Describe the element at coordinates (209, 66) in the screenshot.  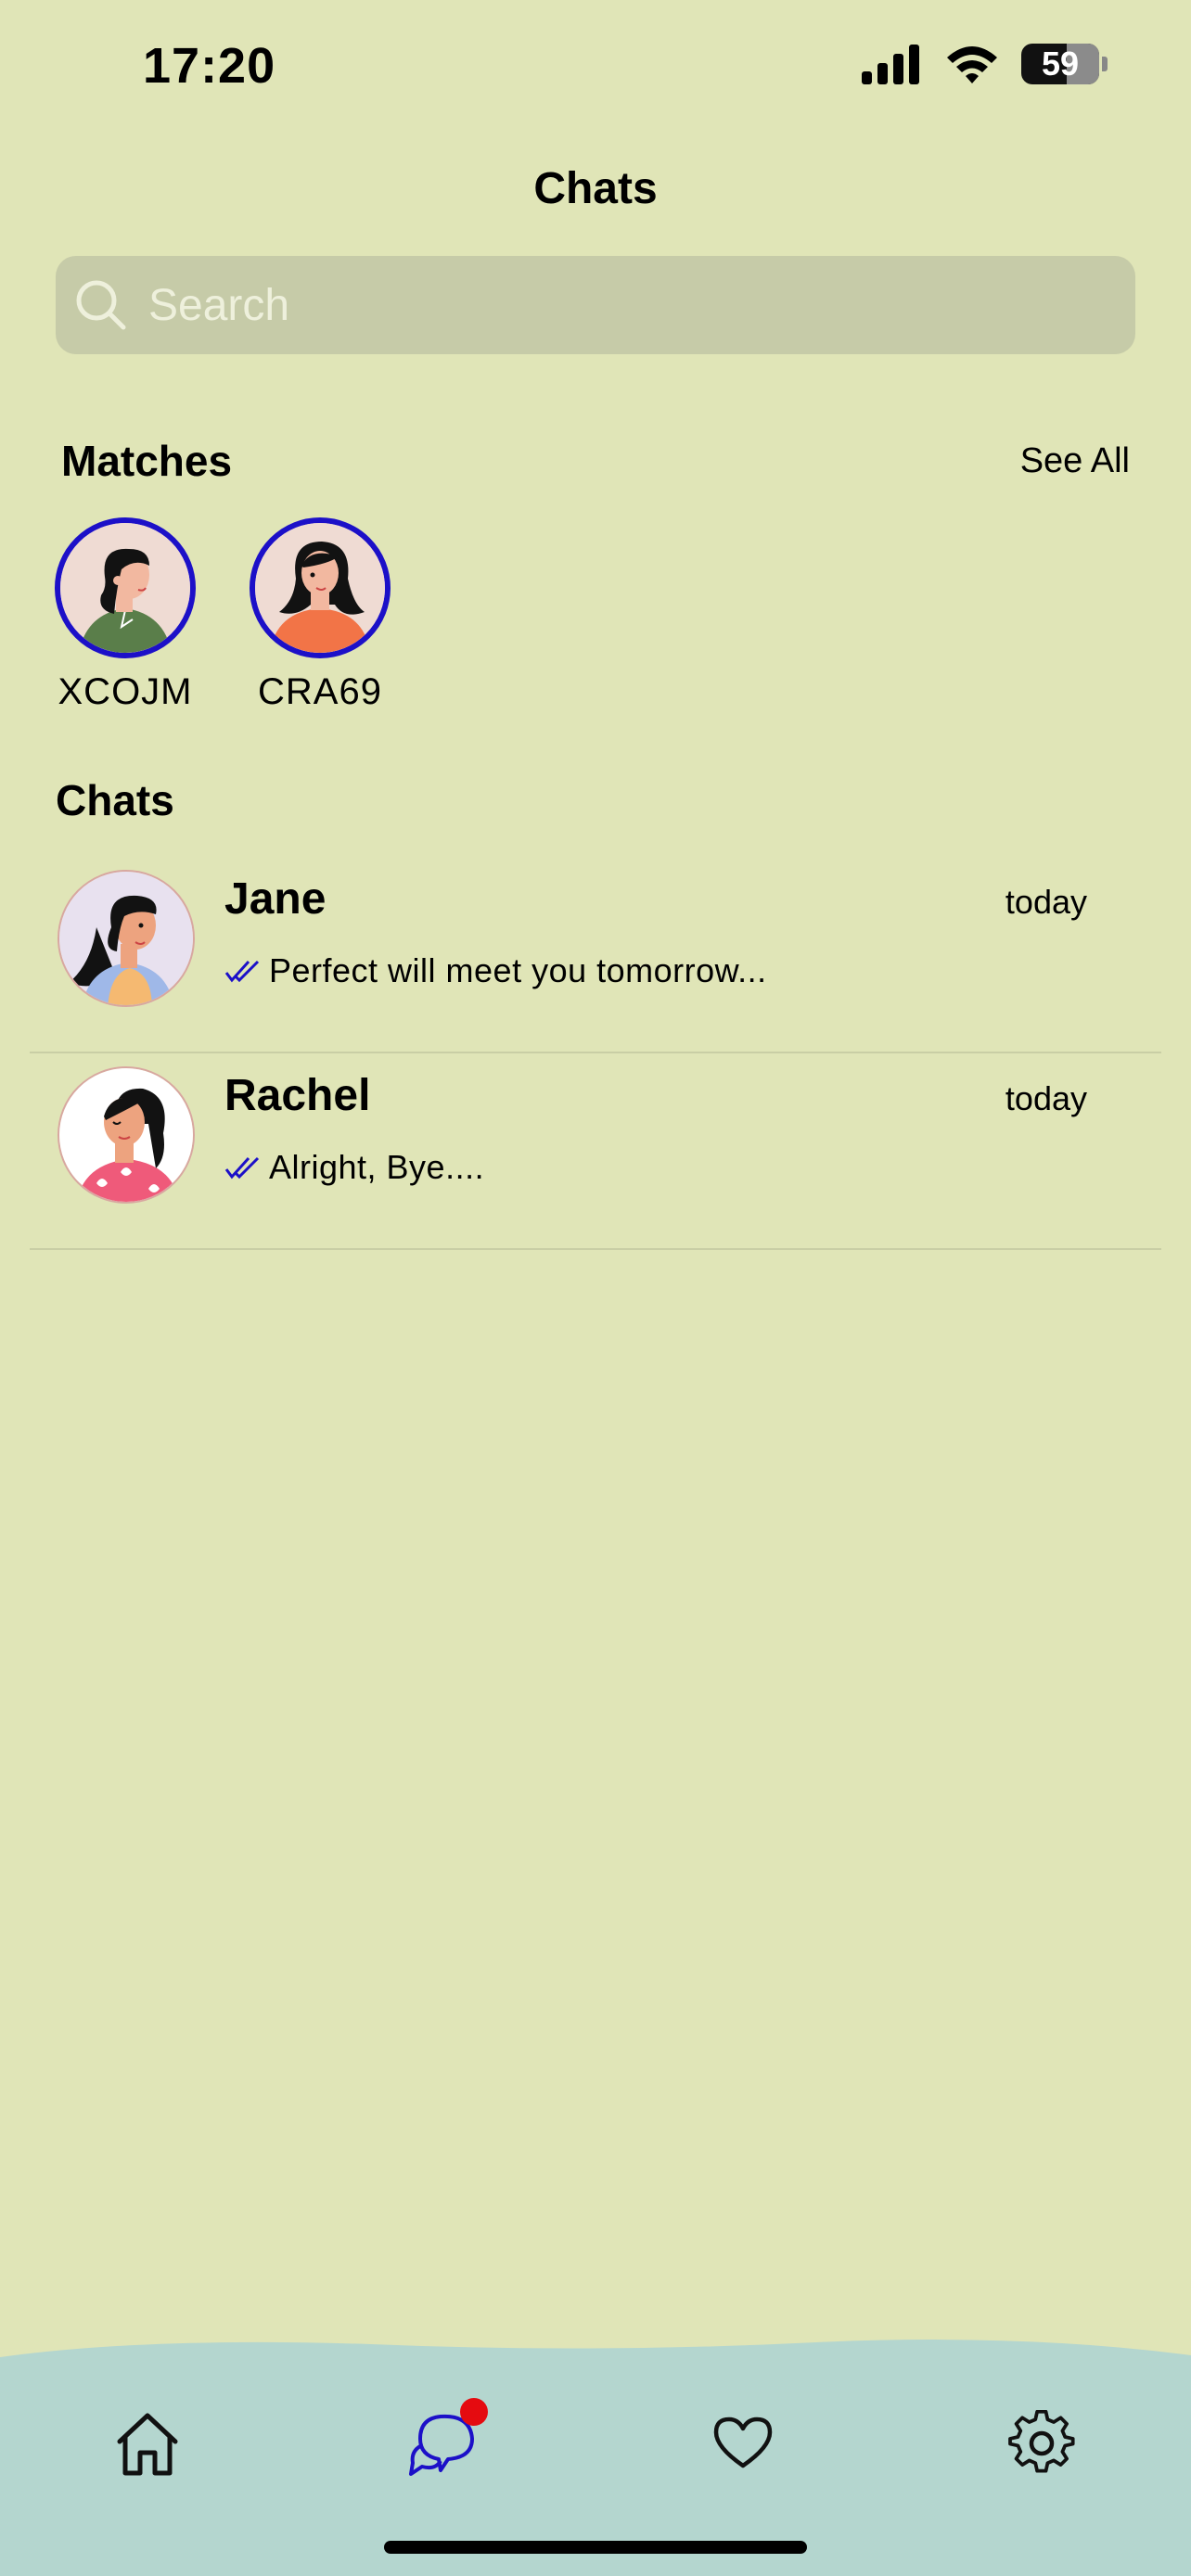
I see `status-time: 17:20` at that location.